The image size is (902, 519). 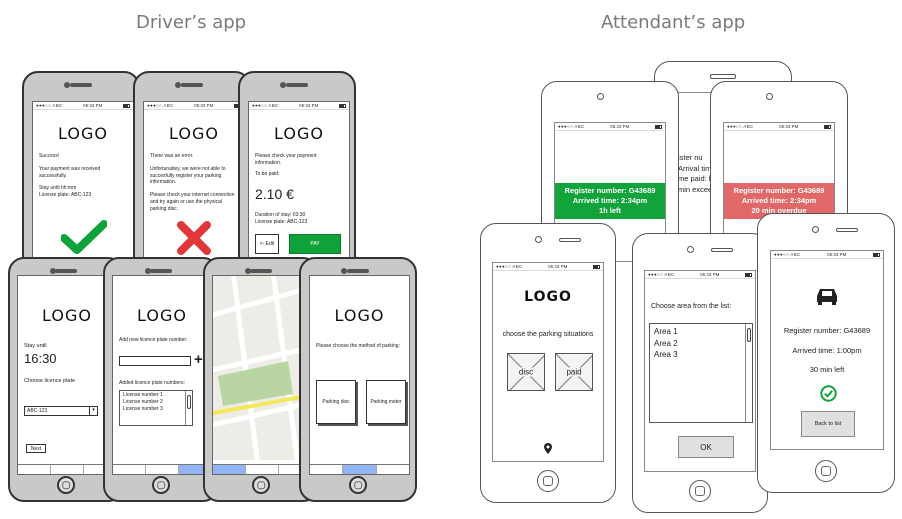 What do you see at coordinates (701, 355) in the screenshot?
I see `list-item: Area 3` at bounding box center [701, 355].